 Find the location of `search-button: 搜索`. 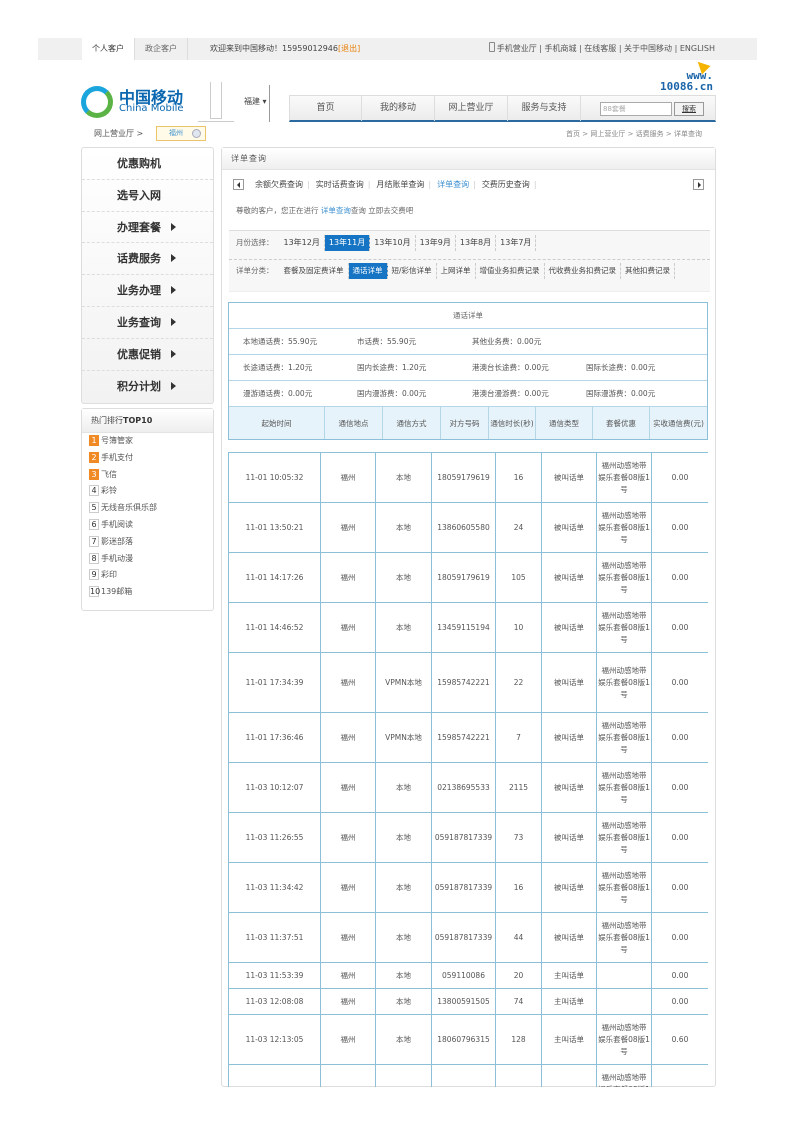

search-button: 搜索 is located at coordinates (689, 109).